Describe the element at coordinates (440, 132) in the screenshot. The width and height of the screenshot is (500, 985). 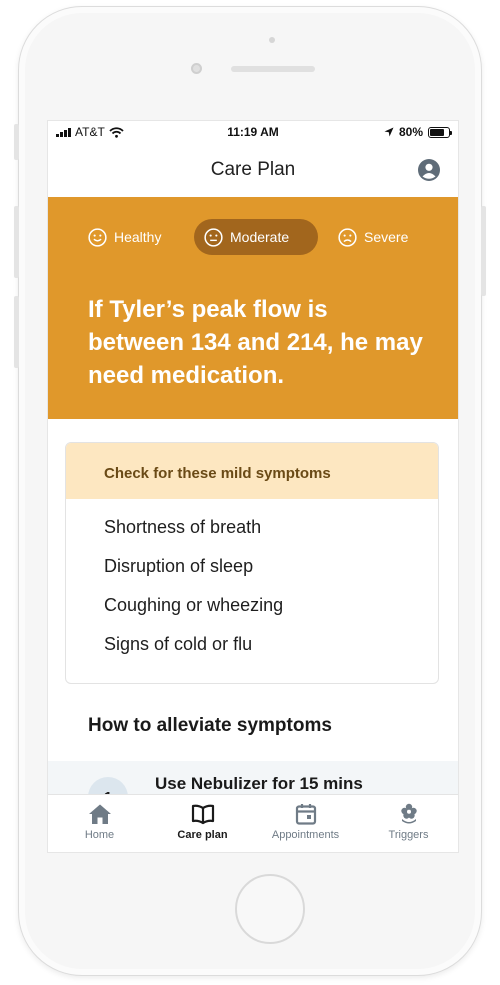
I see `battery-icon` at that location.